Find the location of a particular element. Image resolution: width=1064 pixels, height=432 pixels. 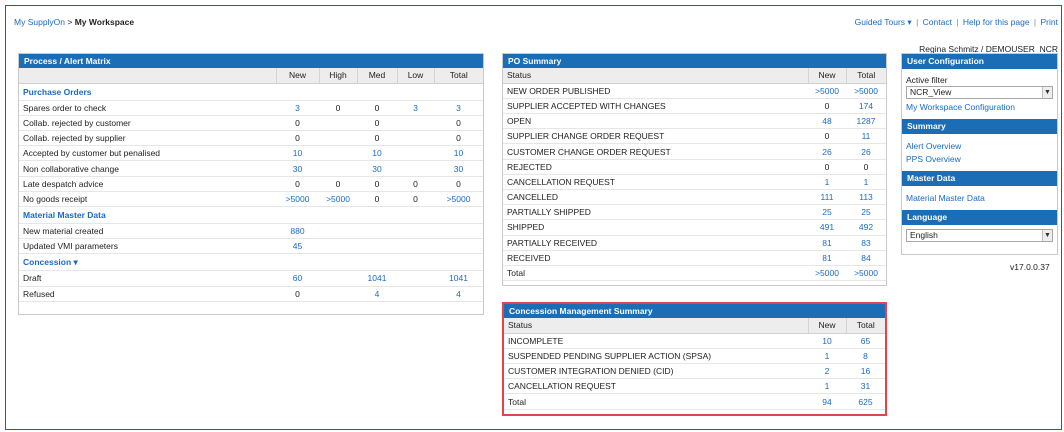

section-title: Concession ▾ is located at coordinates (251, 262).